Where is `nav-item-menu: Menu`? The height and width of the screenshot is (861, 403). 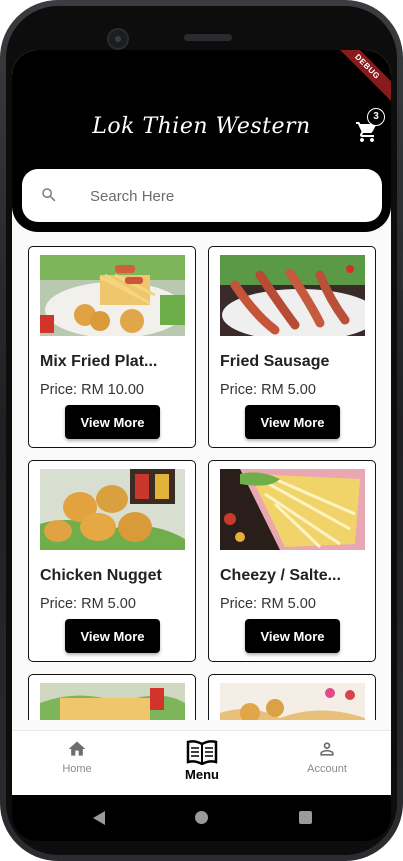 nav-item-menu: Menu is located at coordinates (202, 764).